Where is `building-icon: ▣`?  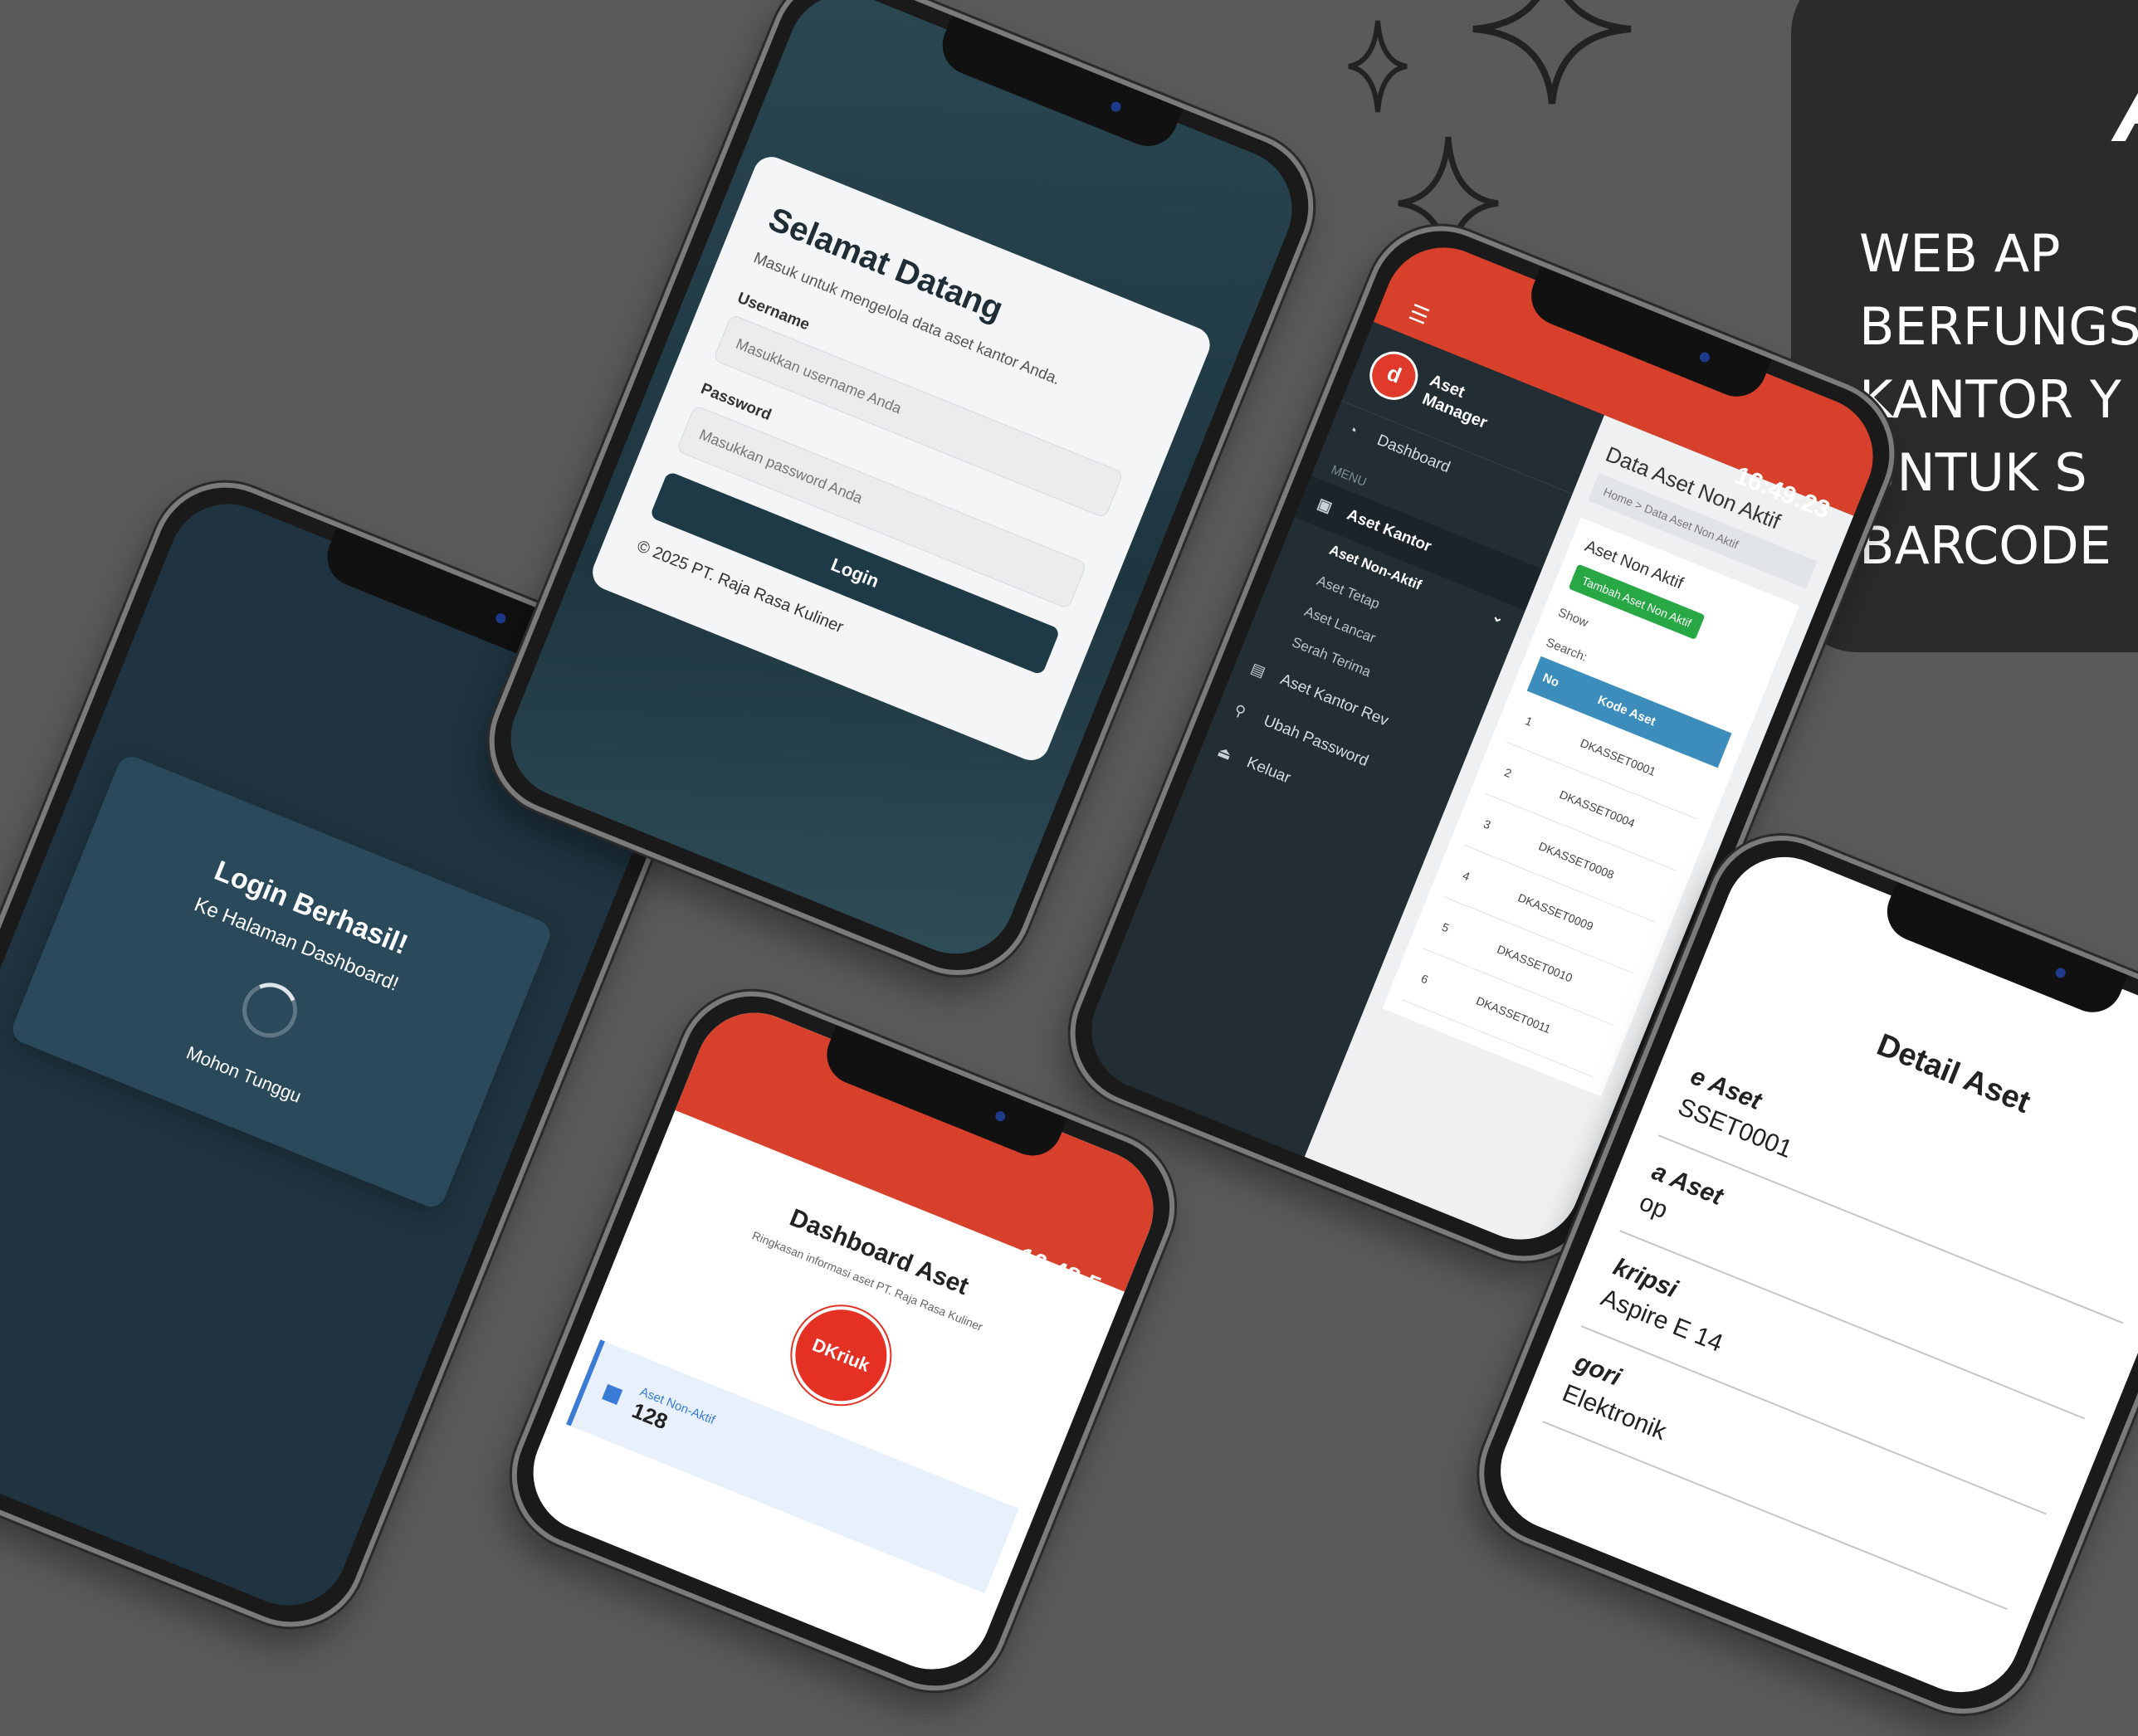
building-icon: ▣ is located at coordinates (1325, 505).